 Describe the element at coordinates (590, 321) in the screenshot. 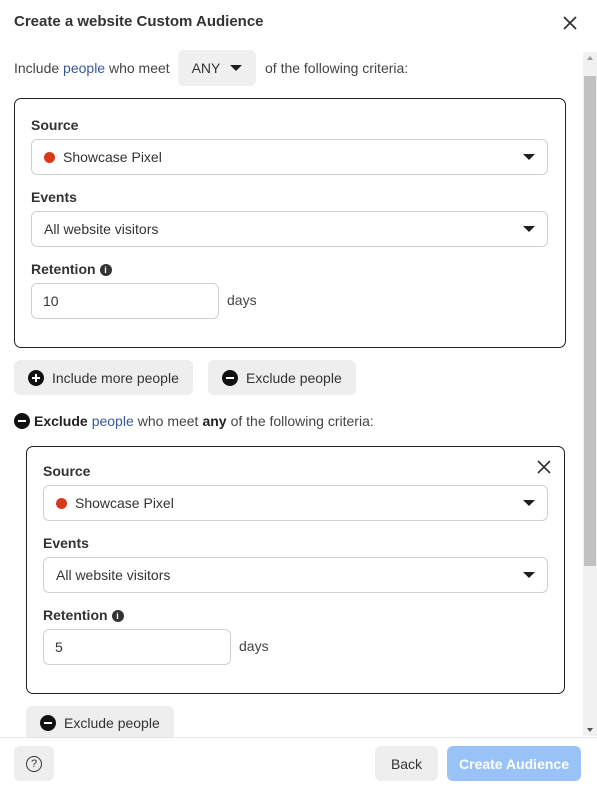

I see `scrollbar-thumb` at that location.